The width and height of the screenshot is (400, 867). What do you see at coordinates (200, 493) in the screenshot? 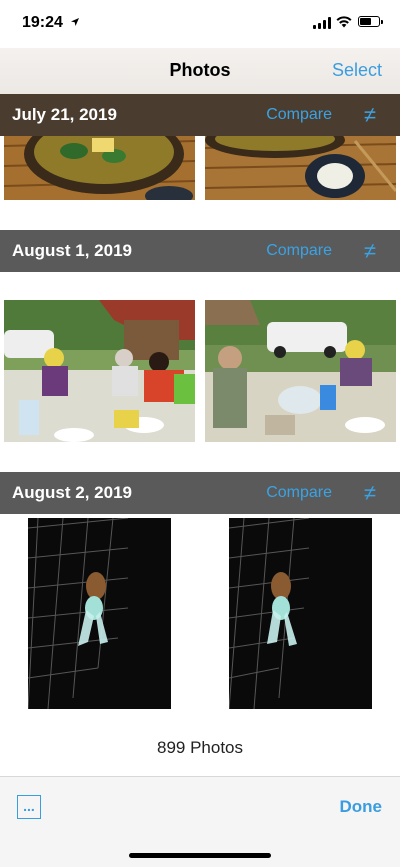
I see `section-header-august-2: August 2, 2019 Compare ≠` at bounding box center [200, 493].